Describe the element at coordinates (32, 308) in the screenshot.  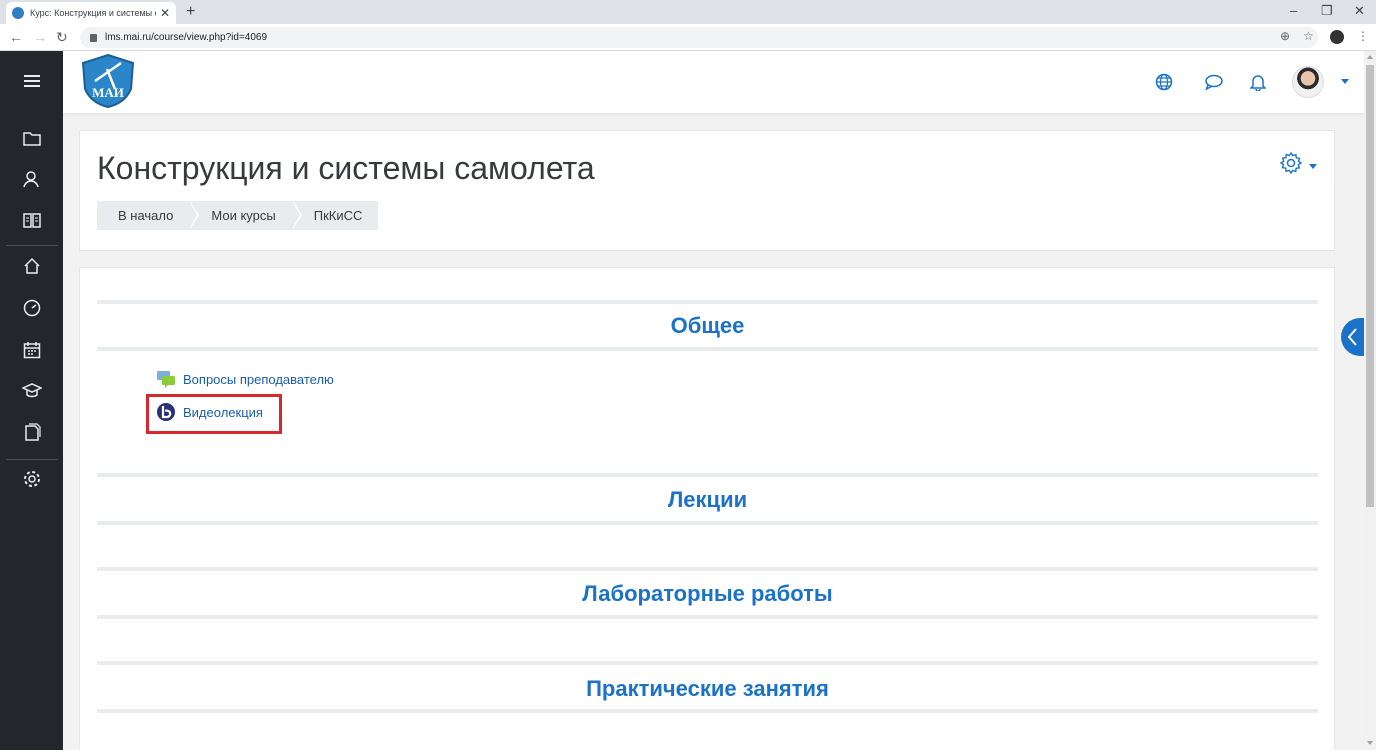
I see `dashboard-icon` at that location.